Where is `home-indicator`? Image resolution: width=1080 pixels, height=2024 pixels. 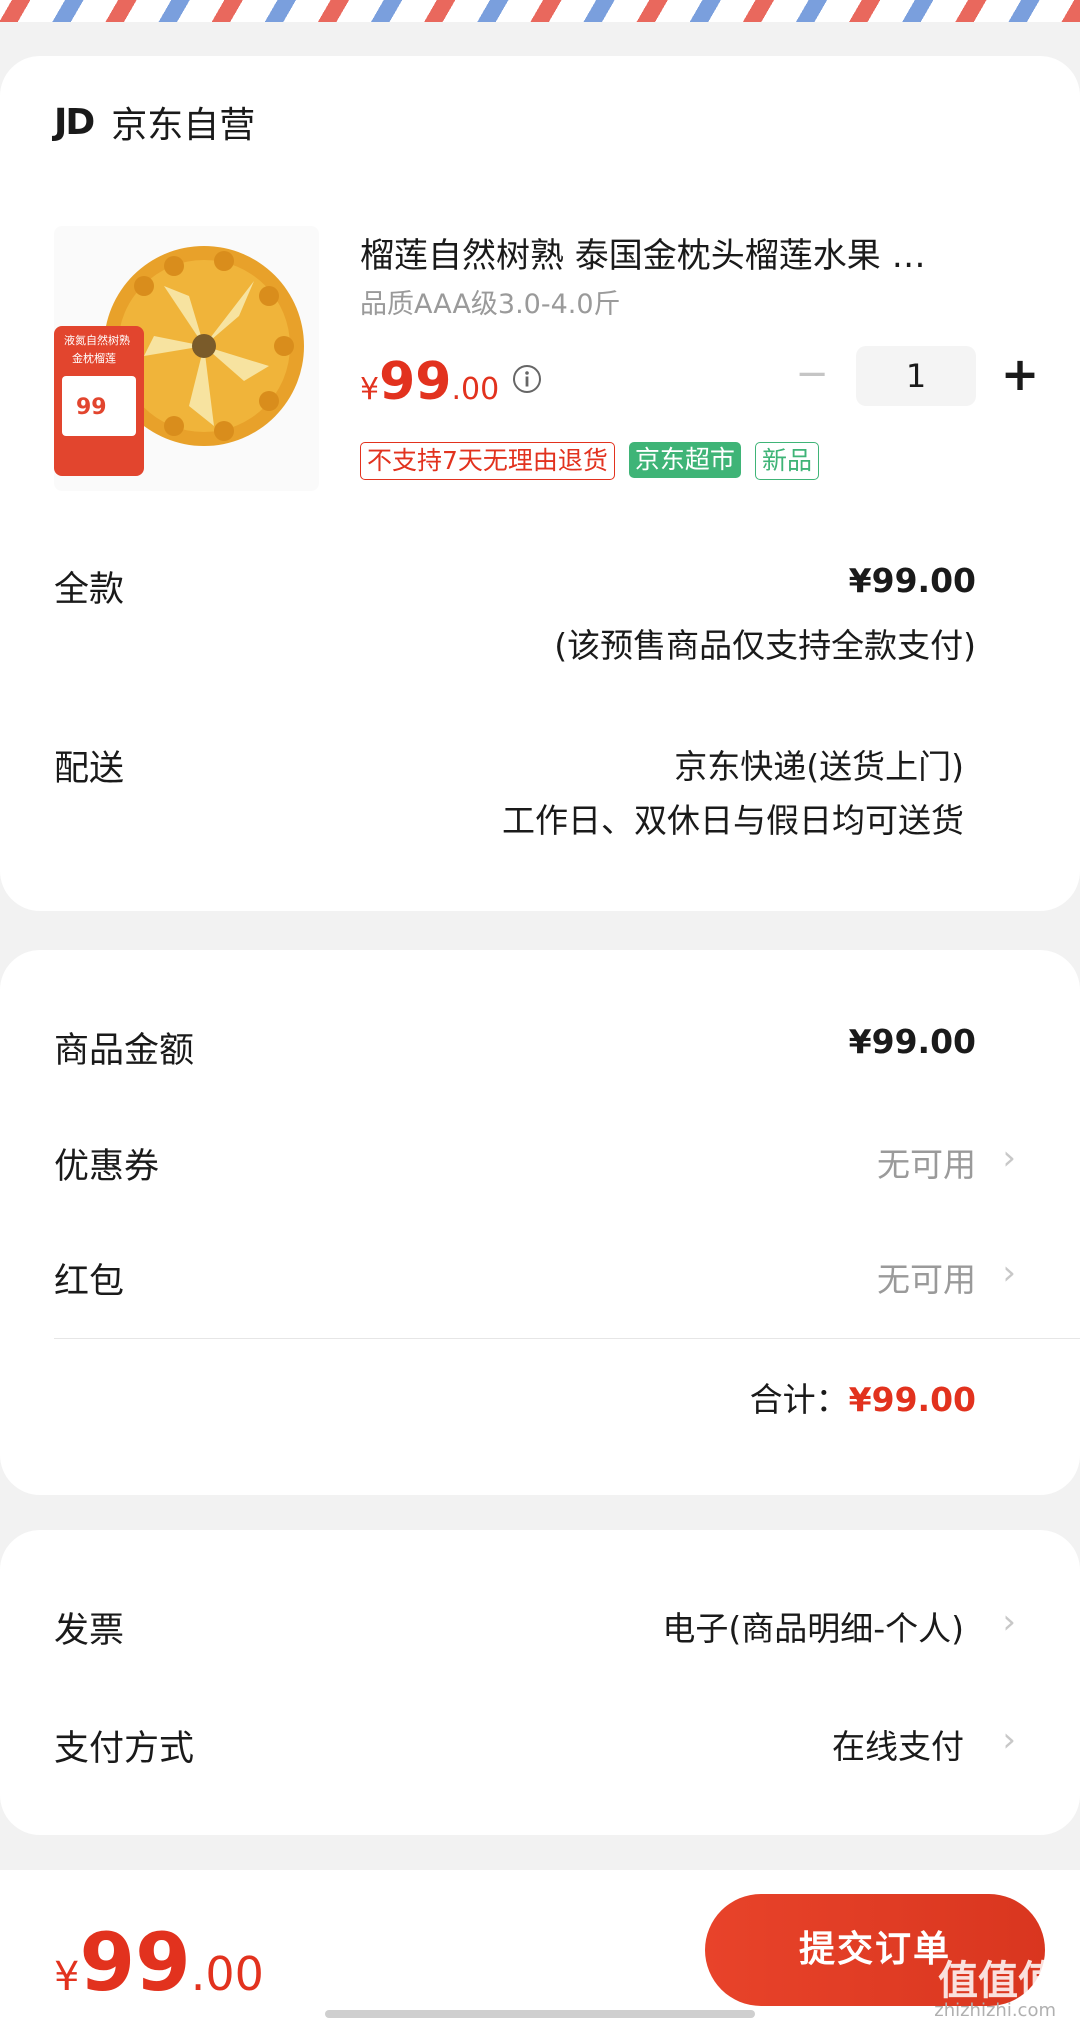 home-indicator is located at coordinates (540, 2014).